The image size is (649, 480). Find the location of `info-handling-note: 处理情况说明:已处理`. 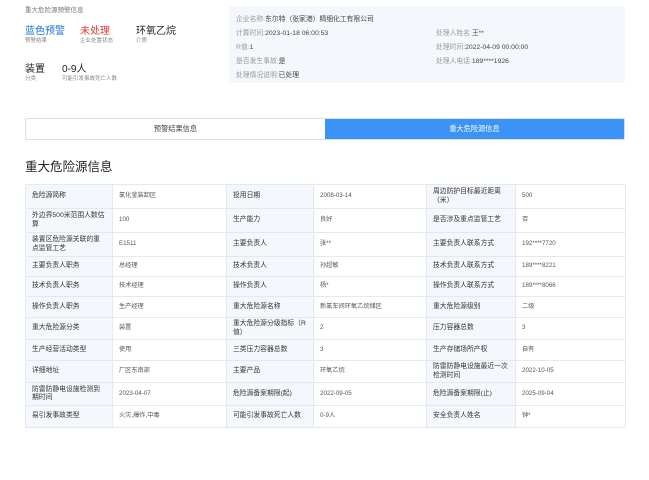

info-handling-note: 处理情况说明:已处理 is located at coordinates (268, 75).